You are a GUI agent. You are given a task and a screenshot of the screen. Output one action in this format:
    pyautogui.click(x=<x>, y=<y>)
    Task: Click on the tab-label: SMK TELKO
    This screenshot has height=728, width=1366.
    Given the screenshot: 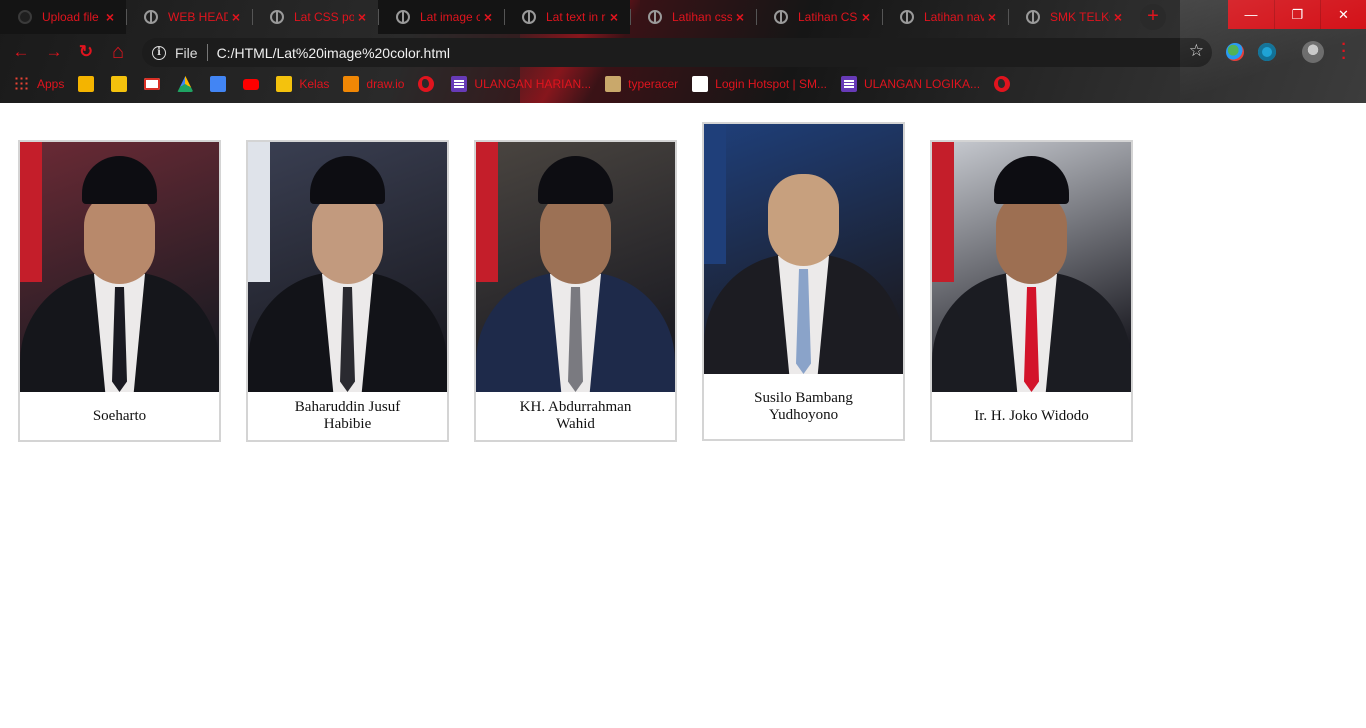 What is the action you would take?
    pyautogui.click(x=1080, y=17)
    